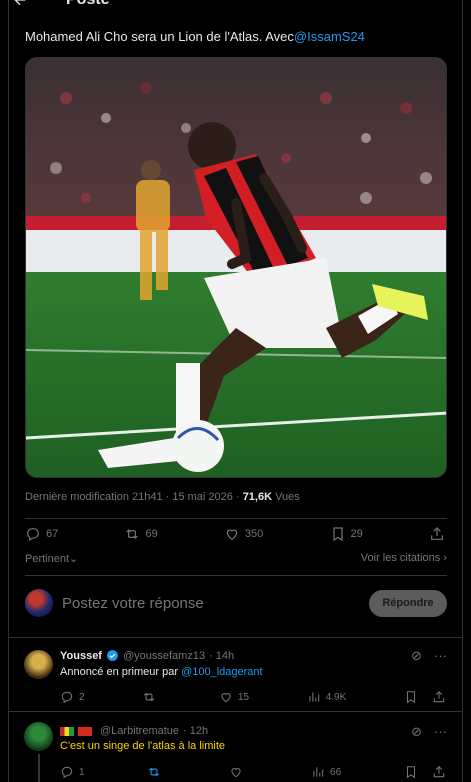  Describe the element at coordinates (47, 559) in the screenshot. I see `sort-label: Pertinent` at that location.